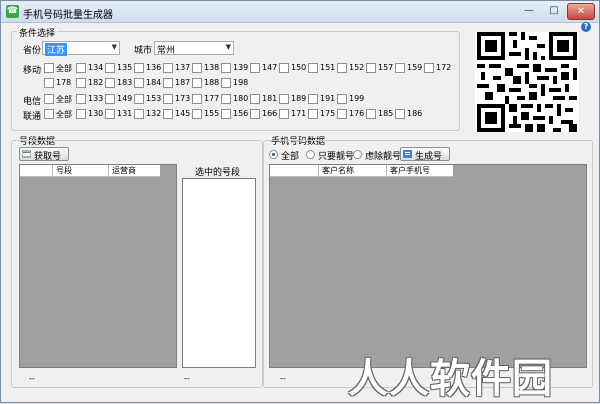 Image resolution: width=600 pixels, height=404 pixels. Describe the element at coordinates (134, 171) in the screenshot. I see `column-header: 运营商` at that location.